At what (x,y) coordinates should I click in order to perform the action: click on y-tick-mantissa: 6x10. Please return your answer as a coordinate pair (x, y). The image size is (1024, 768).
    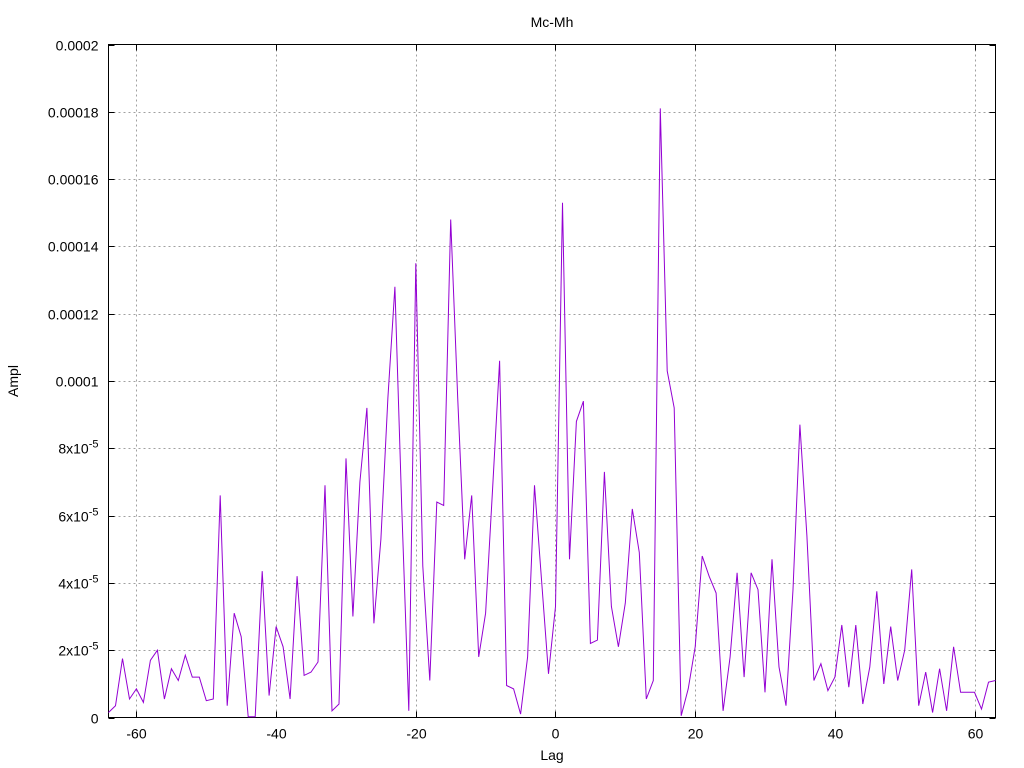
    Looking at the image, I should click on (73, 517).